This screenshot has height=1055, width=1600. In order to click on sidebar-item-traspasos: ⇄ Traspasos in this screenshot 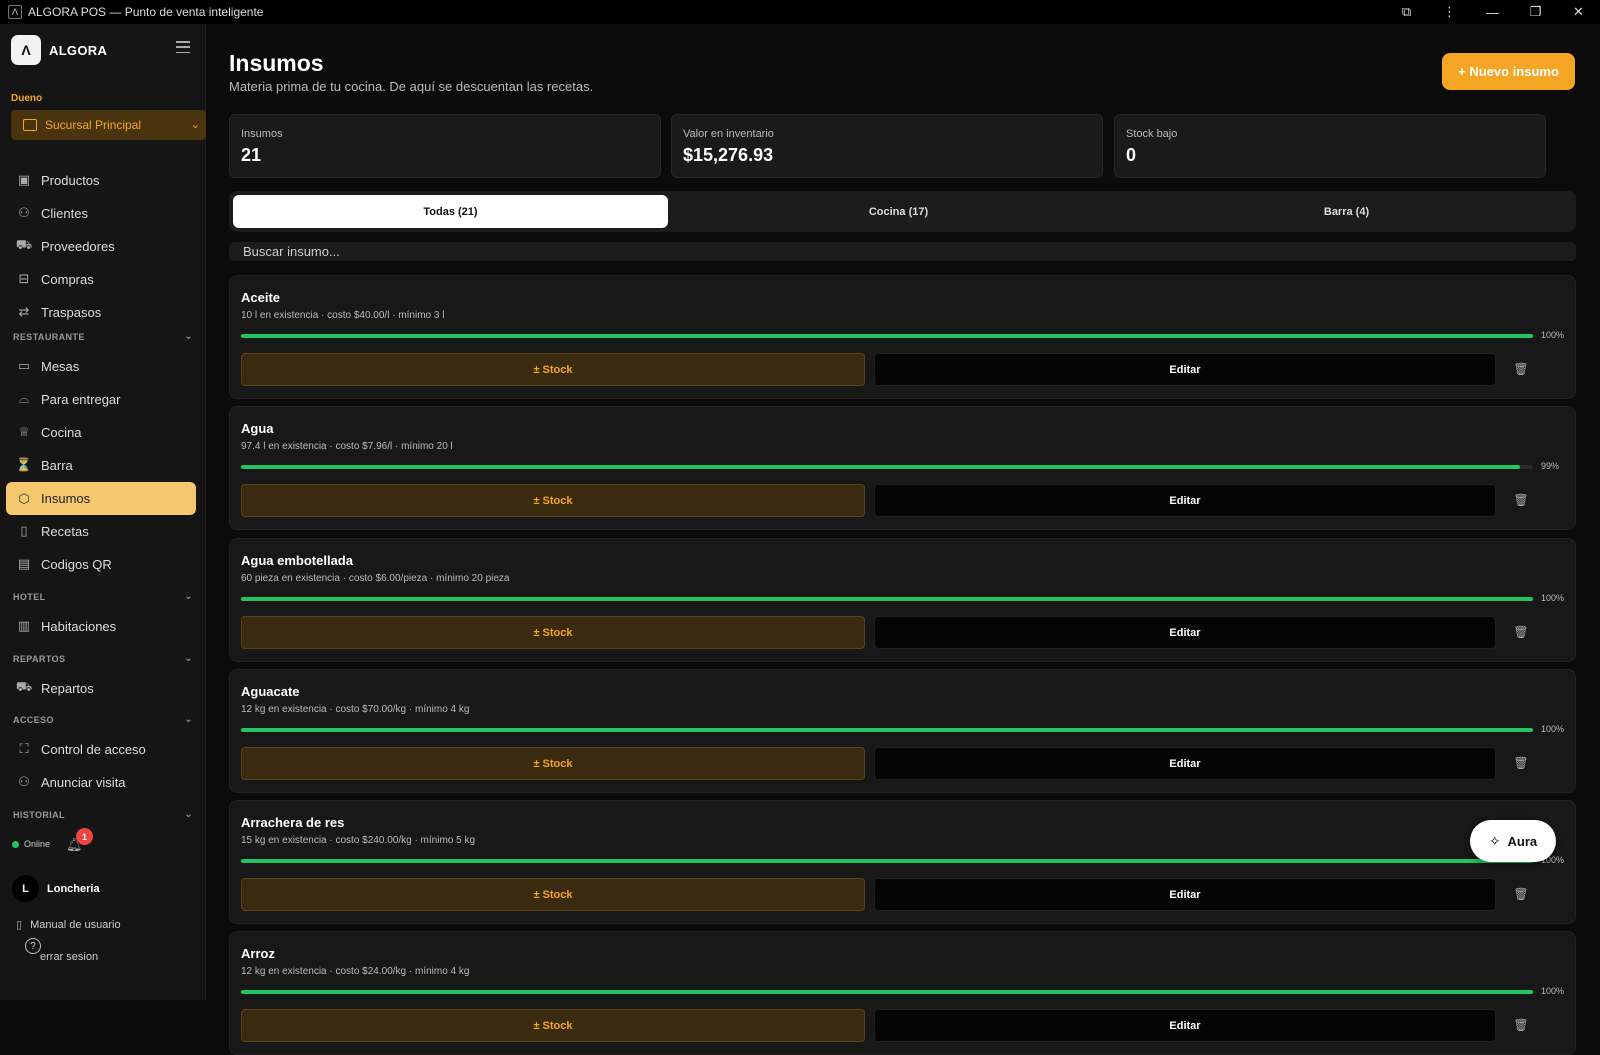, I will do `click(101, 312)`.